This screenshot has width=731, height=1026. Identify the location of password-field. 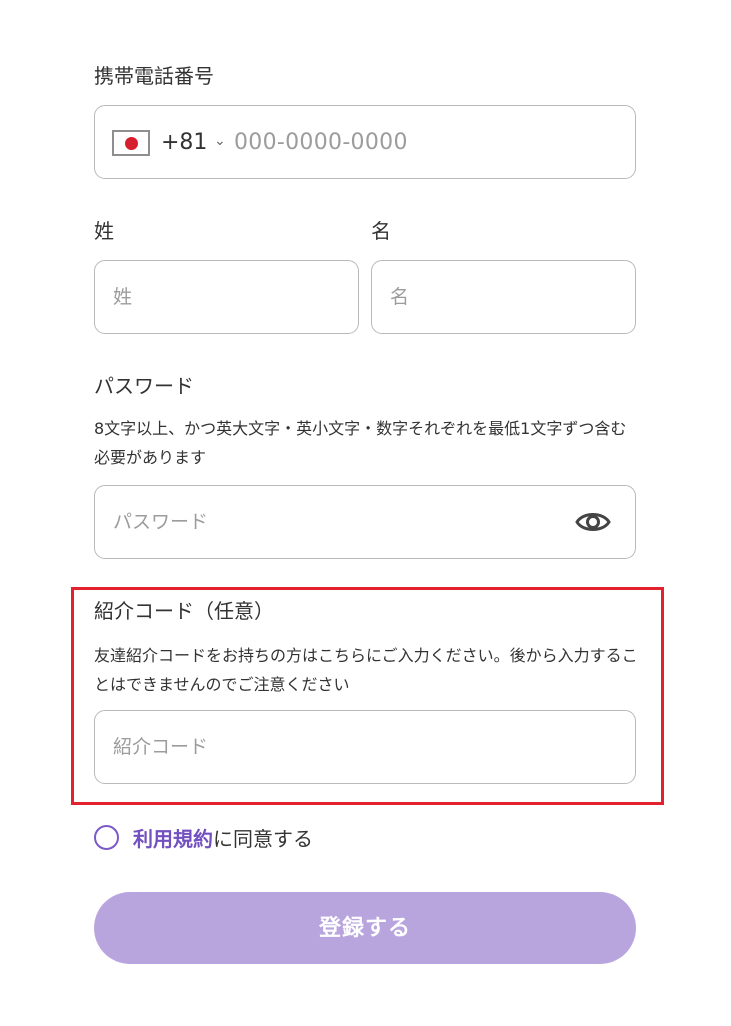
(365, 522).